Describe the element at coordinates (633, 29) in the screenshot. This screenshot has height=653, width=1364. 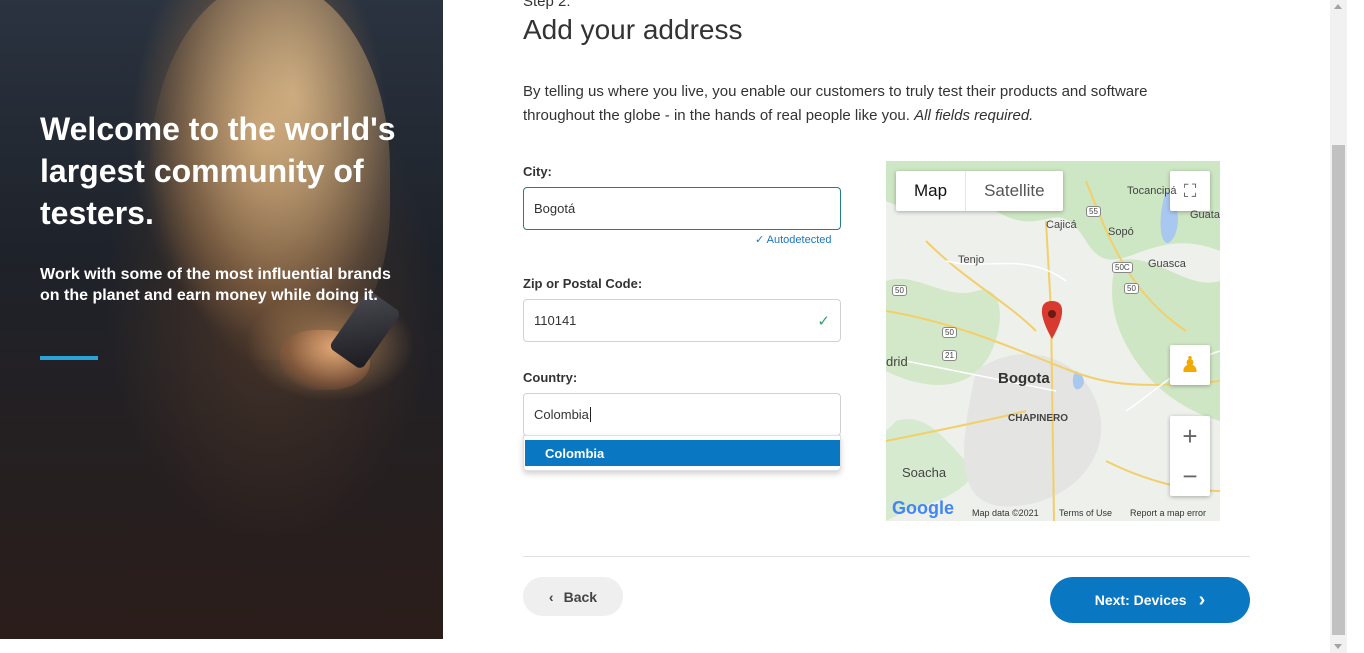
I see `page-title: Add your address` at that location.